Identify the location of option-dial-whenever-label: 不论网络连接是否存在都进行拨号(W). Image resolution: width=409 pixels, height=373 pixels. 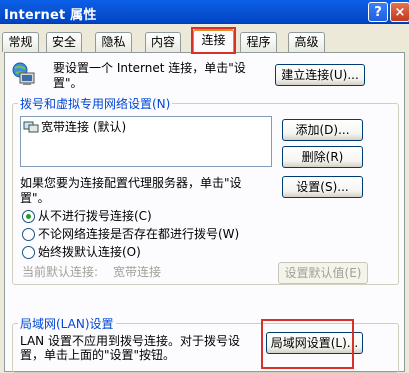
(138, 234).